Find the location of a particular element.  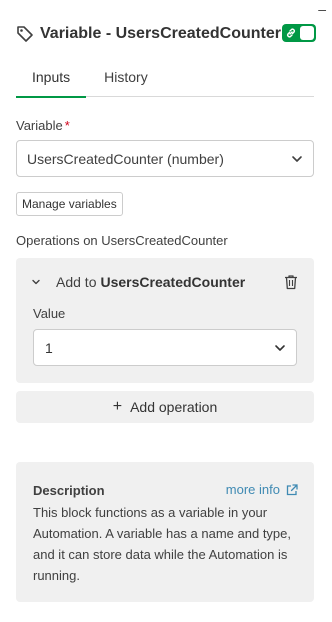

value-label: Value is located at coordinates (49, 313).